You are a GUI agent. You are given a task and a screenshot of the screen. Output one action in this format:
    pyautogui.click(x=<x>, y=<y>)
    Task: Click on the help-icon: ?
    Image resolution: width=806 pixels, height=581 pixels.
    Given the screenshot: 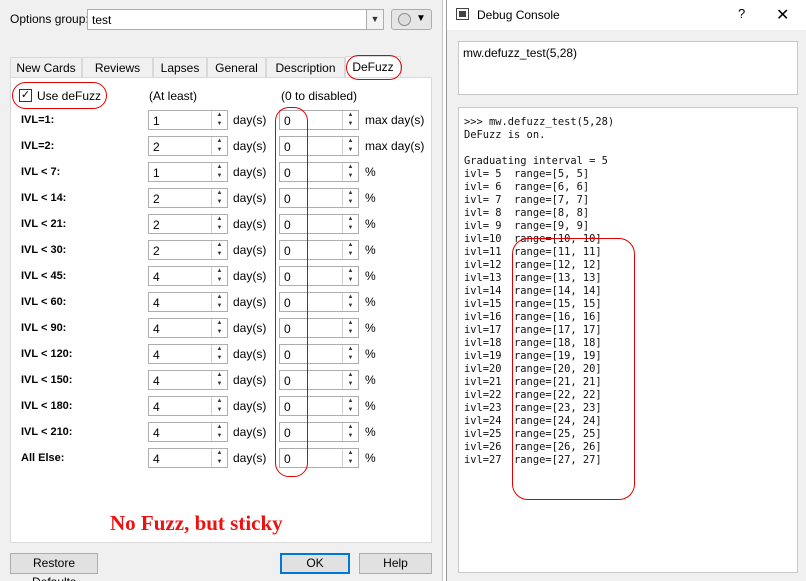 What is the action you would take?
    pyautogui.click(x=741, y=13)
    